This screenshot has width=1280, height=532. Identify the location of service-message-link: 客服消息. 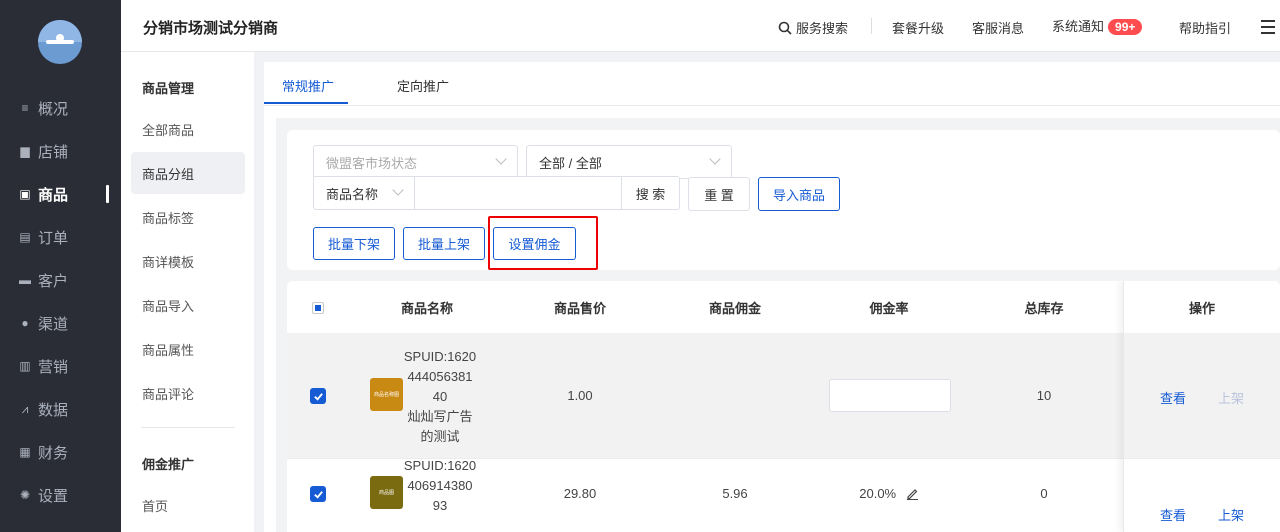
(998, 27).